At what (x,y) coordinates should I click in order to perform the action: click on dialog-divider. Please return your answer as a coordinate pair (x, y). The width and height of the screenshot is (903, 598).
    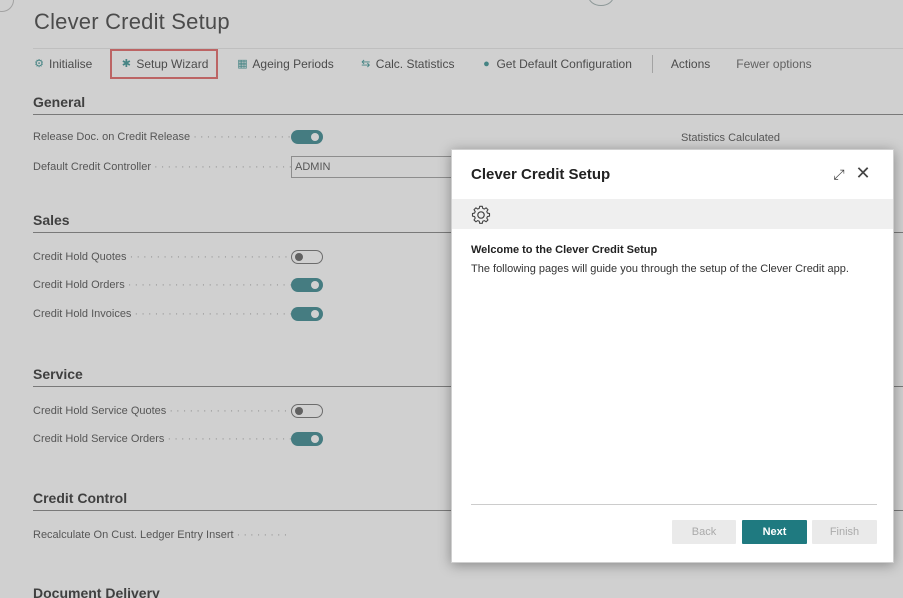
    Looking at the image, I should click on (674, 504).